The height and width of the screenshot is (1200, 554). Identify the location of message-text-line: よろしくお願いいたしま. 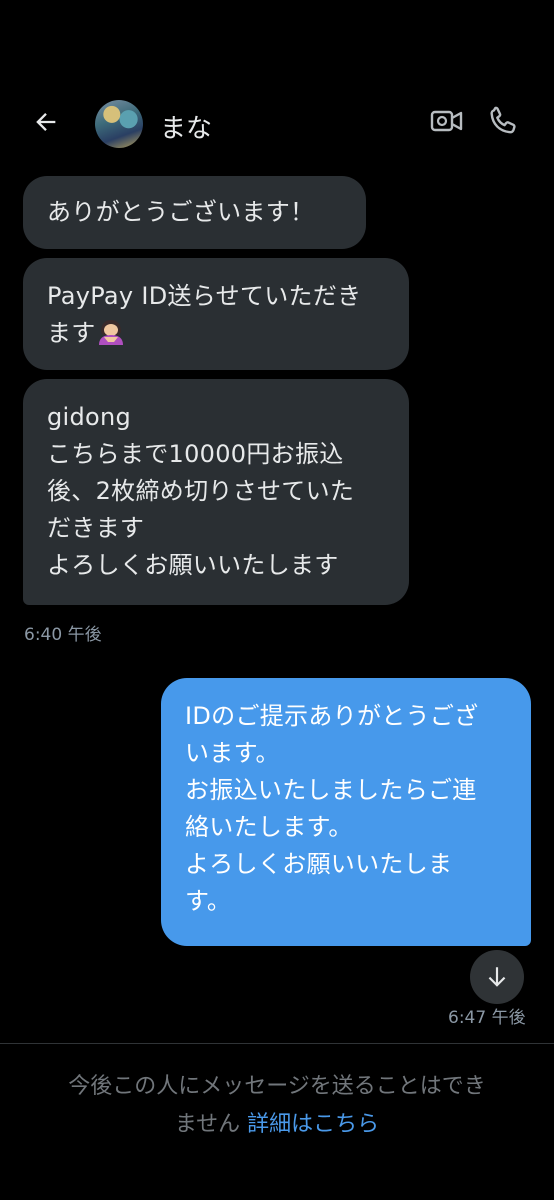
(319, 864).